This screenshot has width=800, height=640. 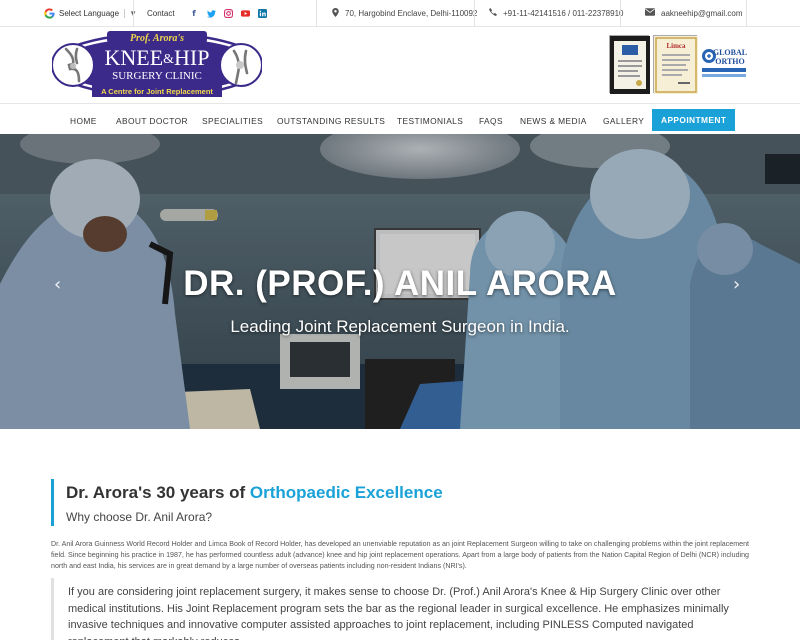 I want to click on youtube-icon, so click(x=245, y=14).